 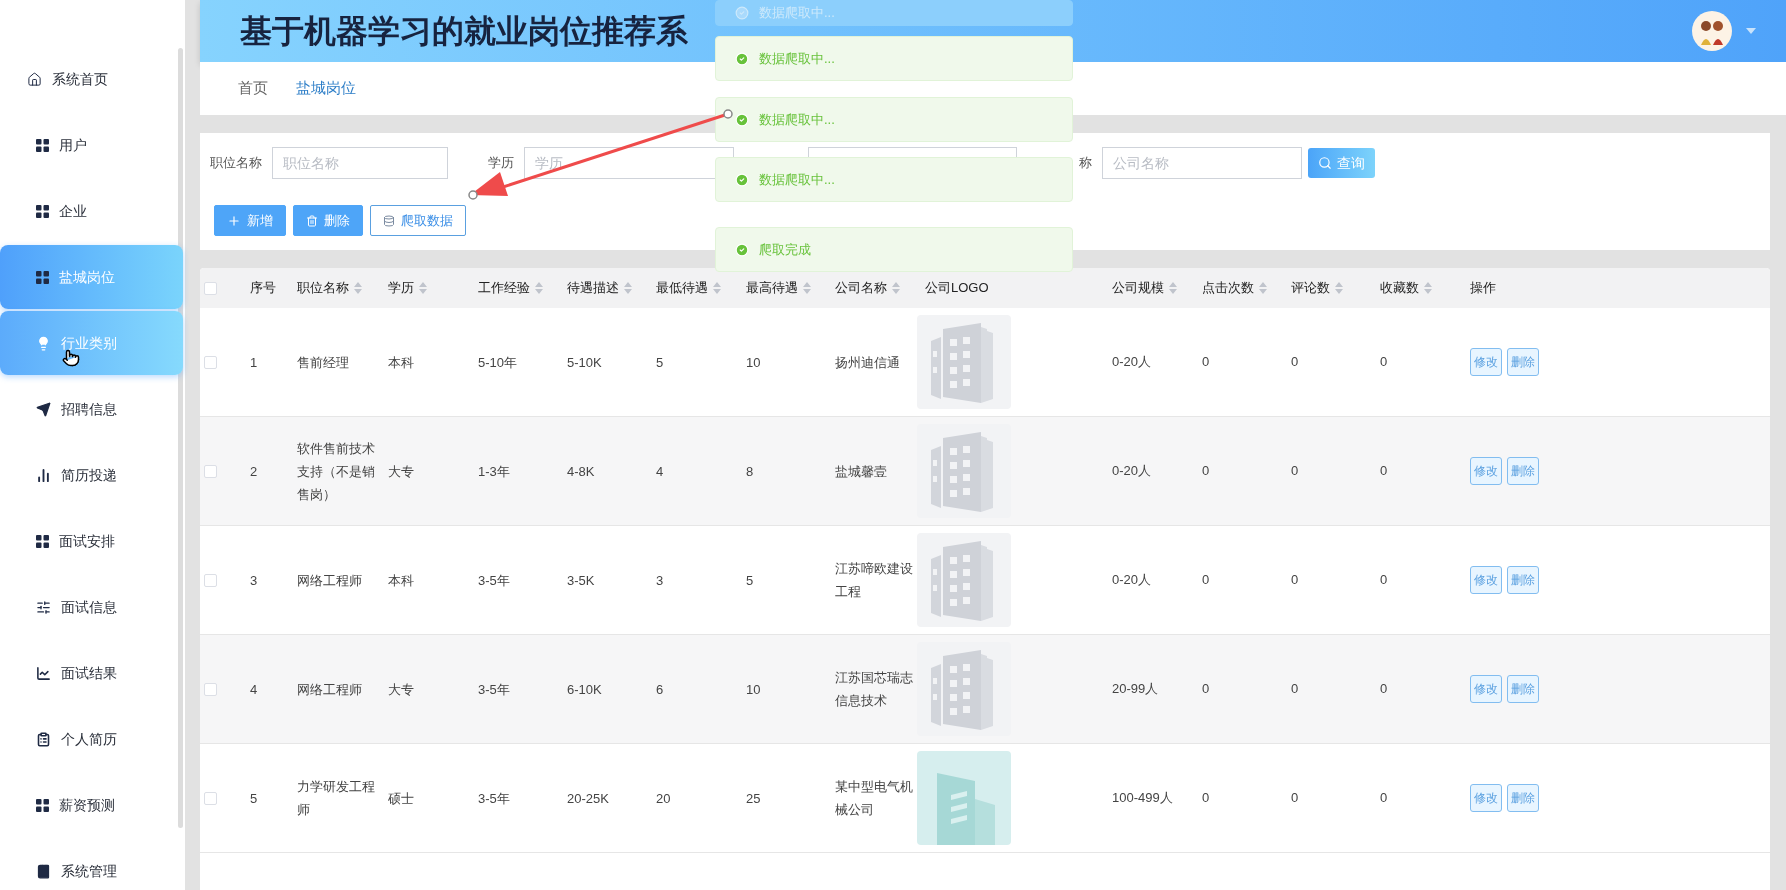 I want to click on clipboard-icon, so click(x=43, y=739).